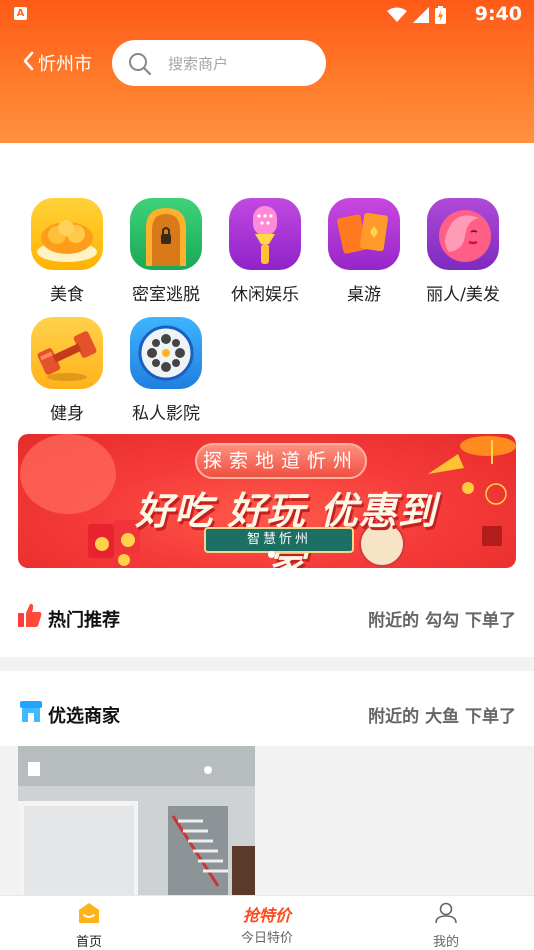 The width and height of the screenshot is (534, 950). Describe the element at coordinates (89, 926) in the screenshot. I see `tab-home: 首页` at that location.